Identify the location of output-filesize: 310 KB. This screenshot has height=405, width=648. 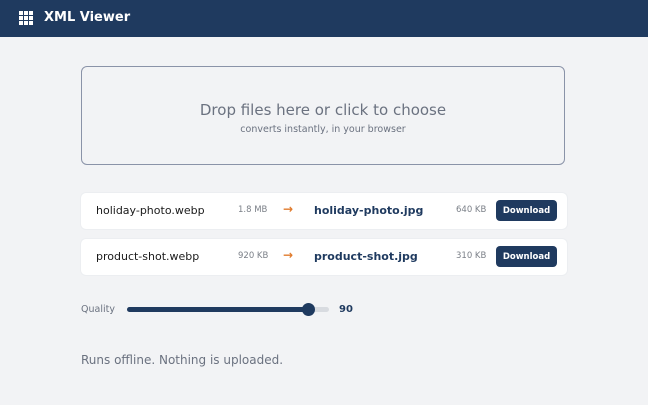
(471, 256).